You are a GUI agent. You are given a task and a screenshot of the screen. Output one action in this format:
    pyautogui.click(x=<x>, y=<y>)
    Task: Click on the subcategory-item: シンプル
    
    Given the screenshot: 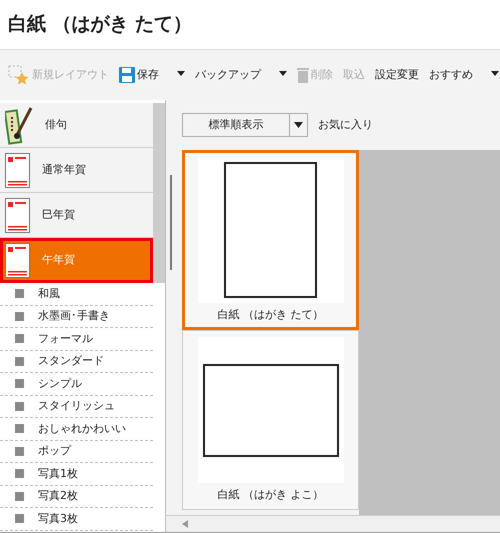 What is the action you would take?
    pyautogui.click(x=60, y=384)
    